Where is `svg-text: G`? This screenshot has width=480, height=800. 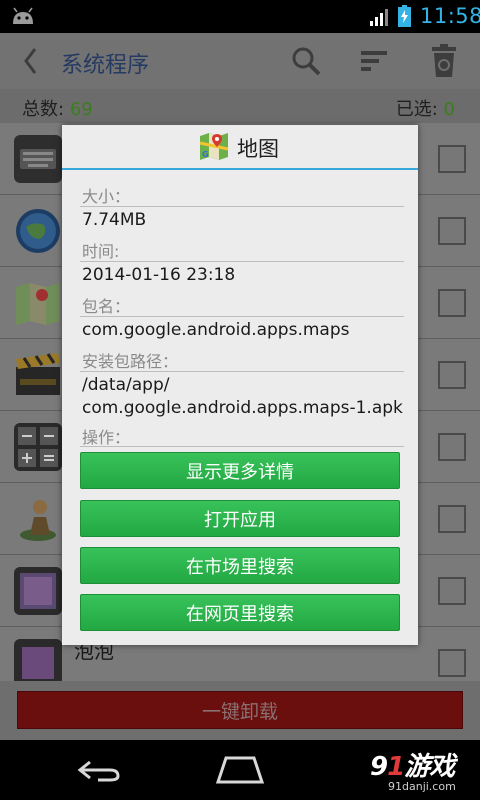 svg-text: G is located at coordinates (205, 154).